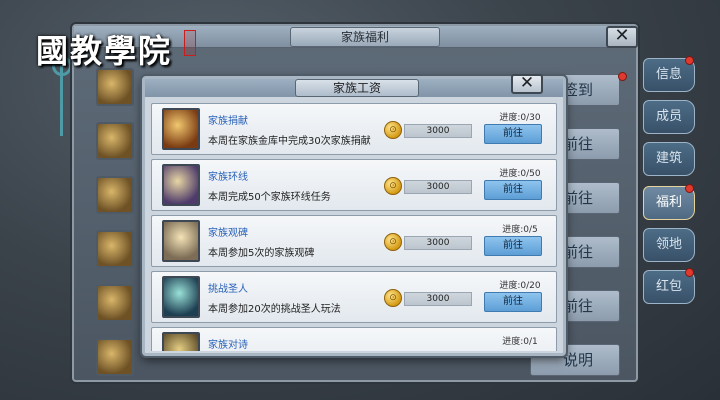  What do you see at coordinates (520, 342) in the screenshot?
I see `task-progress: 进度:0/1` at bounding box center [520, 342].